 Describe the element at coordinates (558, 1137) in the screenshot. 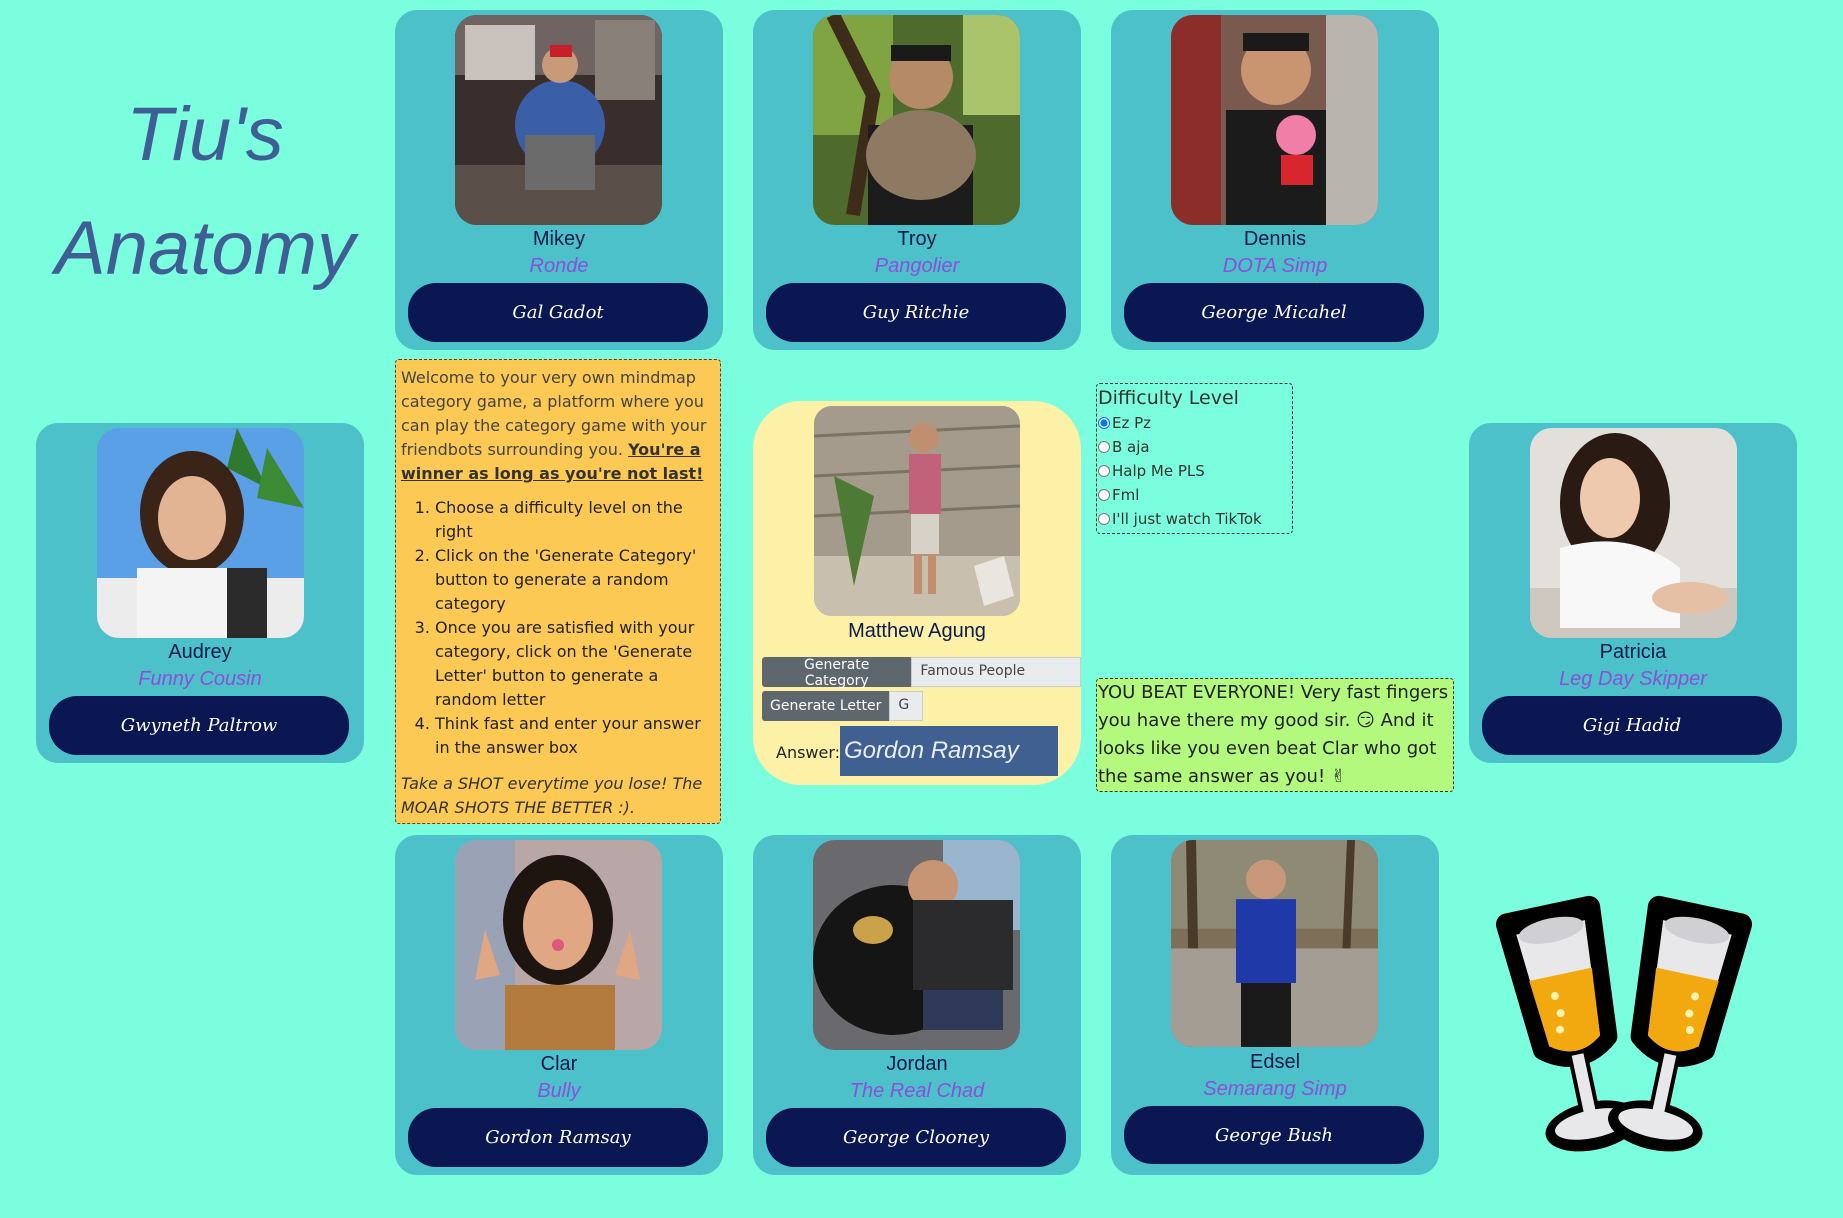

I see `player-answer-button: Gordon Ramsay` at that location.